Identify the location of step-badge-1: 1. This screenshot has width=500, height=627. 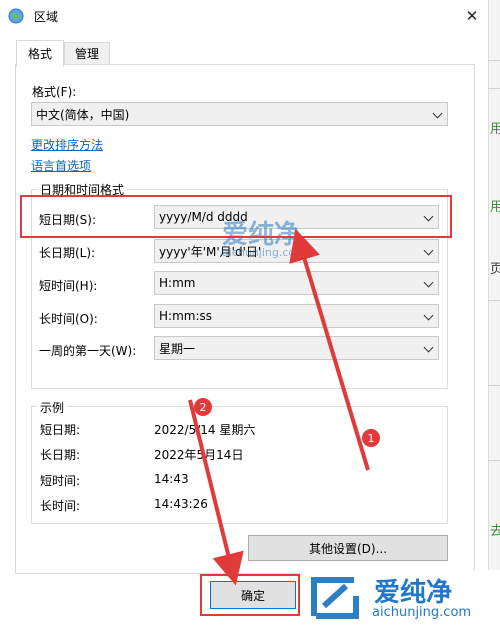
(371, 438).